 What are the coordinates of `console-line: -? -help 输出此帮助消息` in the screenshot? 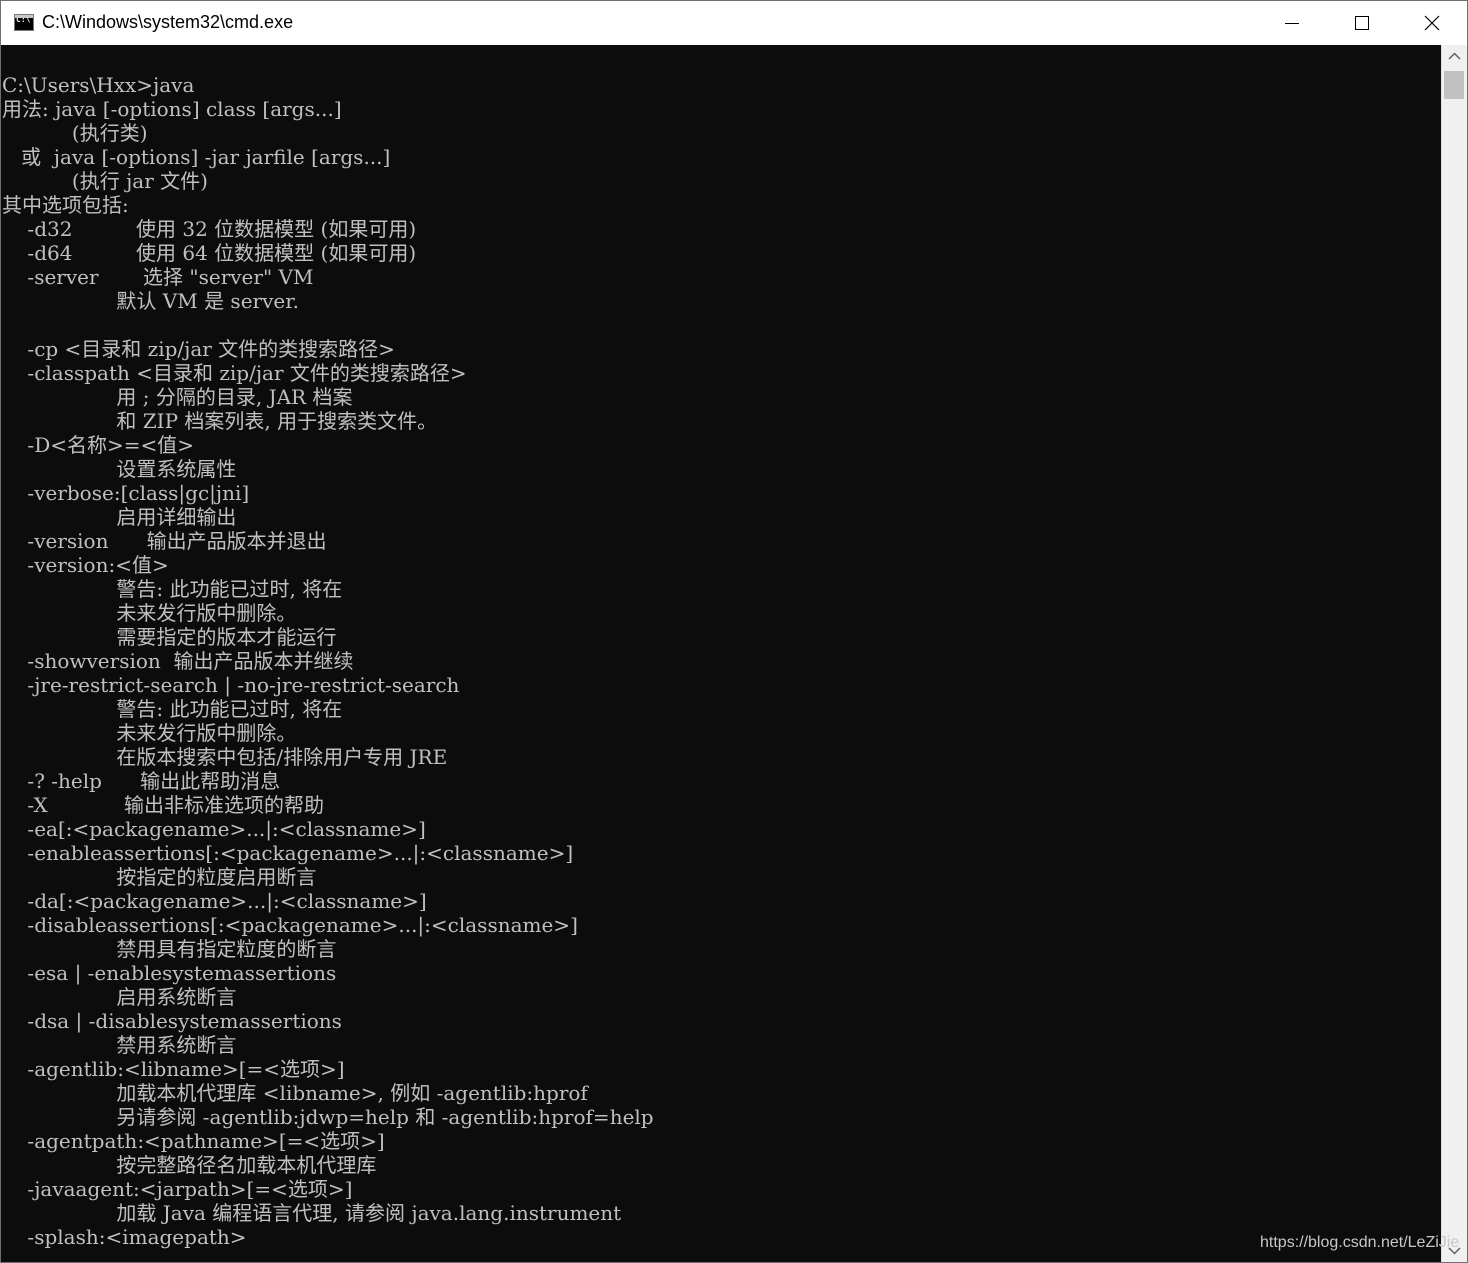 It's located at (141, 781).